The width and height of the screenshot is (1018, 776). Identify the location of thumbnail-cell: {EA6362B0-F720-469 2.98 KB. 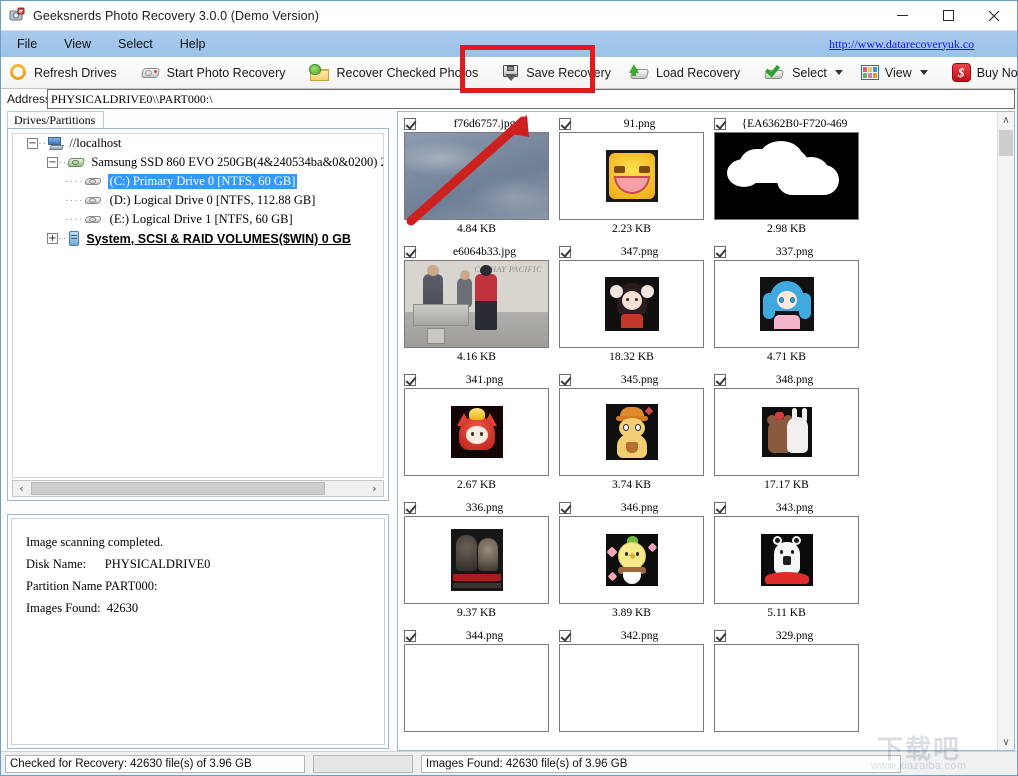
(786, 177).